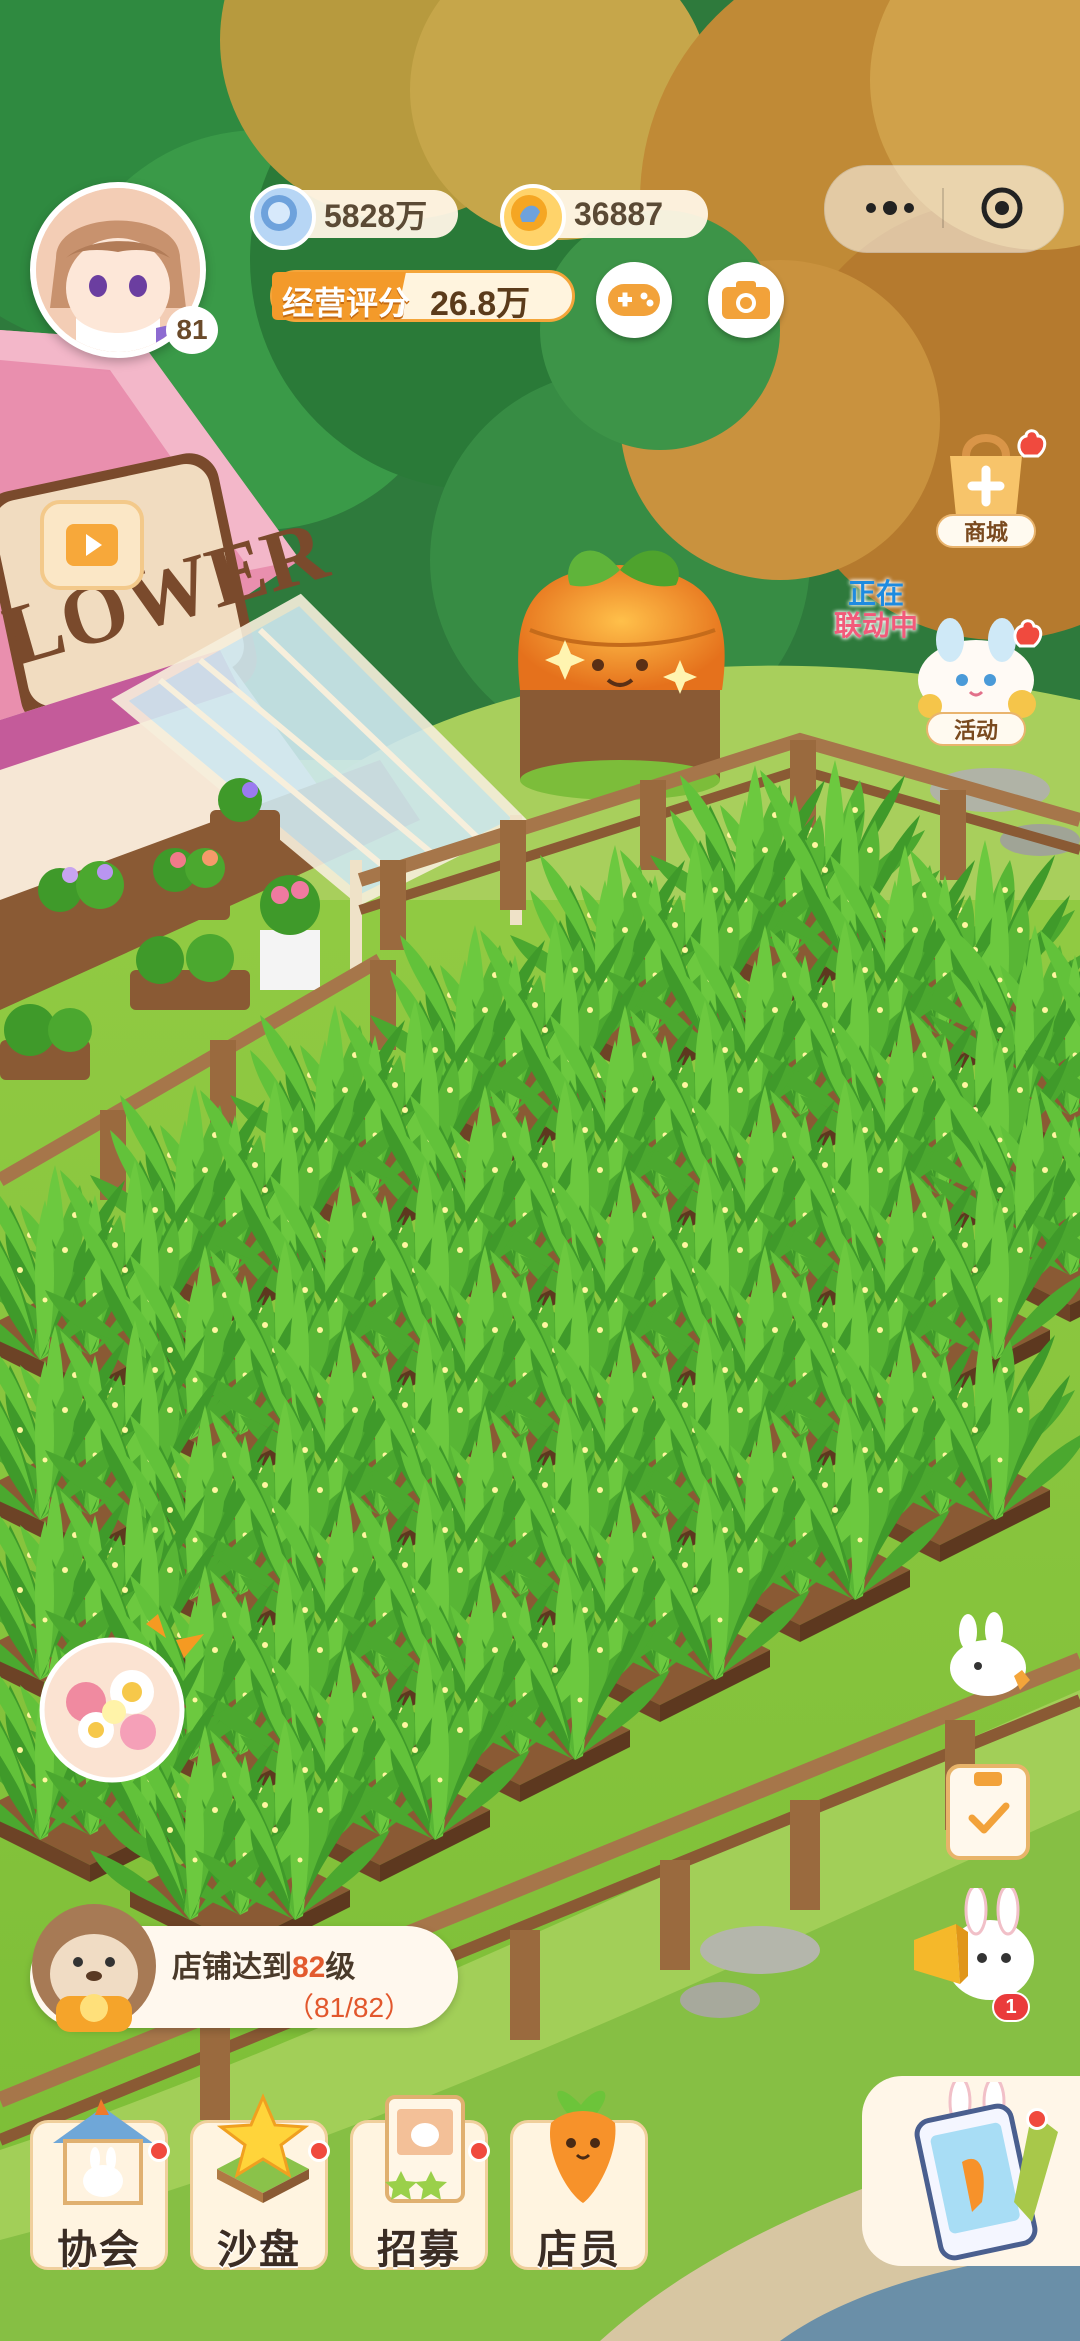 This screenshot has height=2341, width=1080. Describe the element at coordinates (579, 2250) in the screenshot. I see `nav-staff-label: 店员` at that location.